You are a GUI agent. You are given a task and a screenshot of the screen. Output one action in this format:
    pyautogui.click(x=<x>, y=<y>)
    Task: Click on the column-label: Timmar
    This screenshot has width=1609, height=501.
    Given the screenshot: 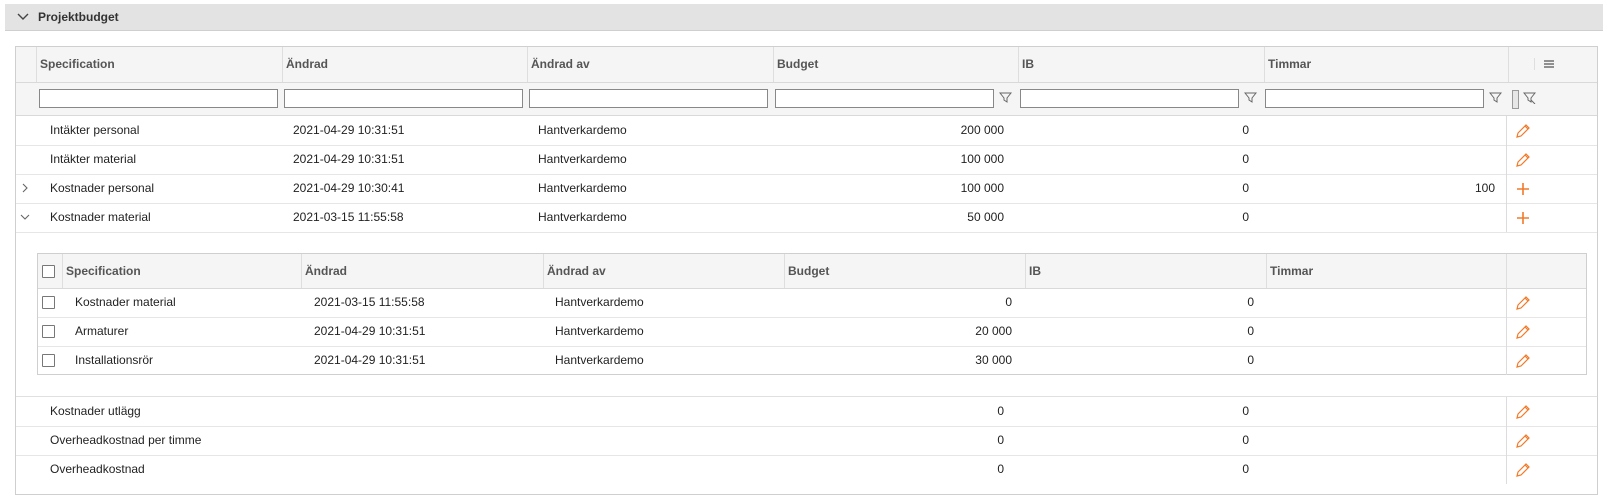 What is the action you would take?
    pyautogui.click(x=1292, y=271)
    